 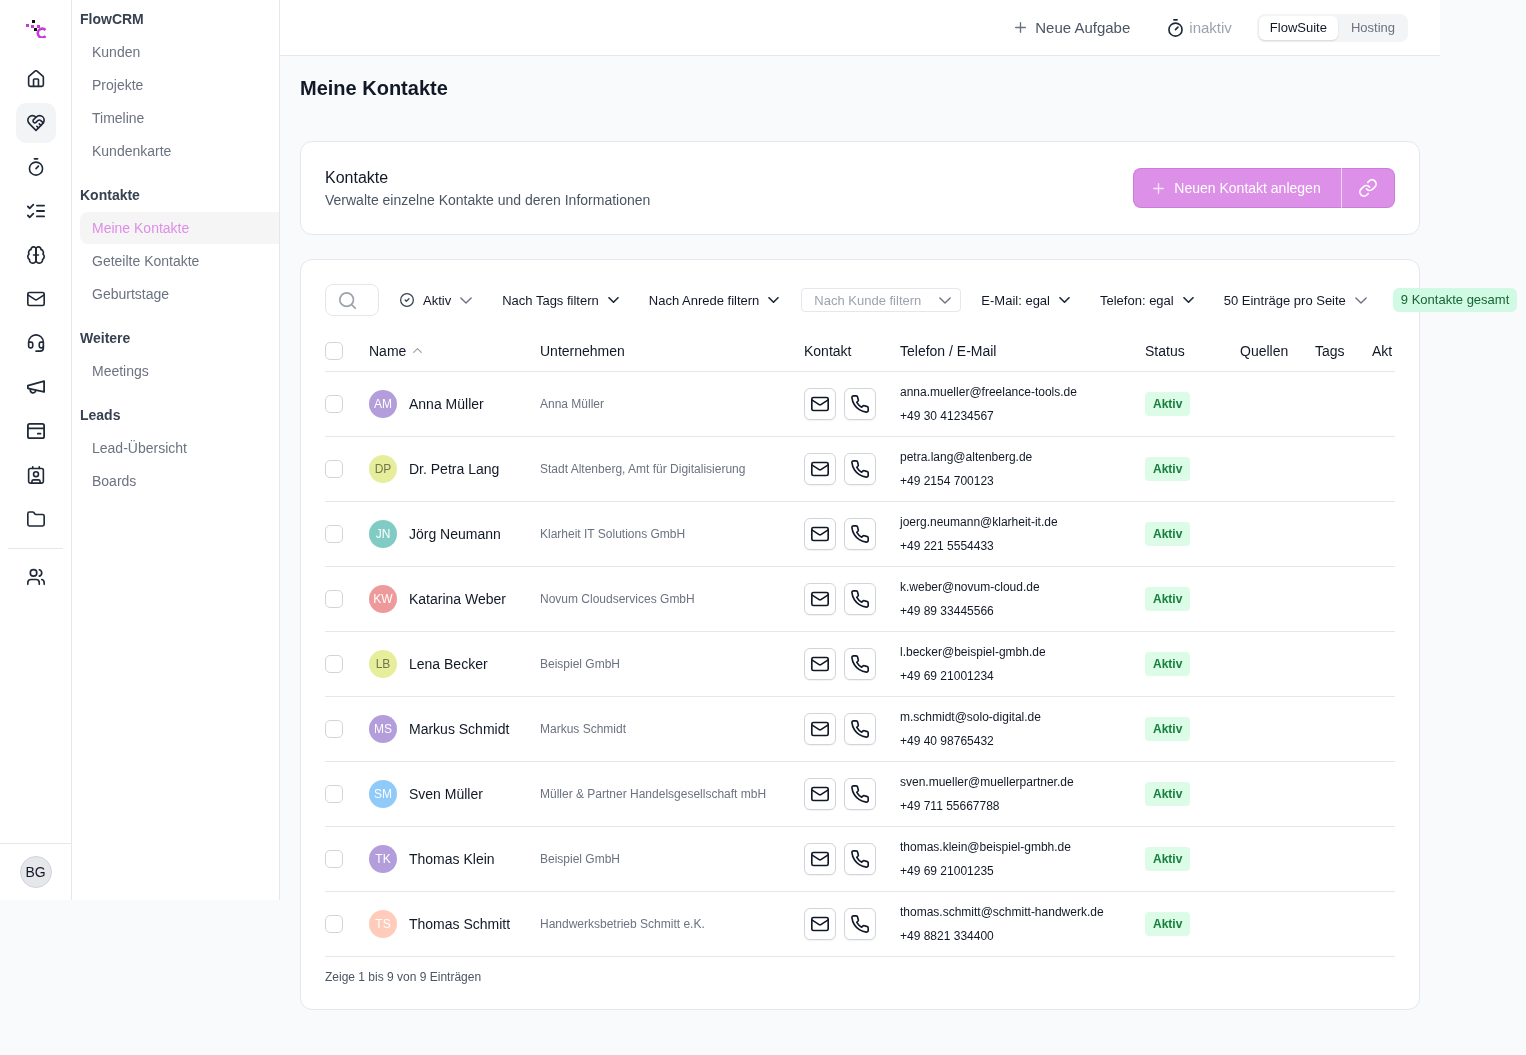 I want to click on new-task-button: Neue Aufgabe, so click(x=1073, y=27).